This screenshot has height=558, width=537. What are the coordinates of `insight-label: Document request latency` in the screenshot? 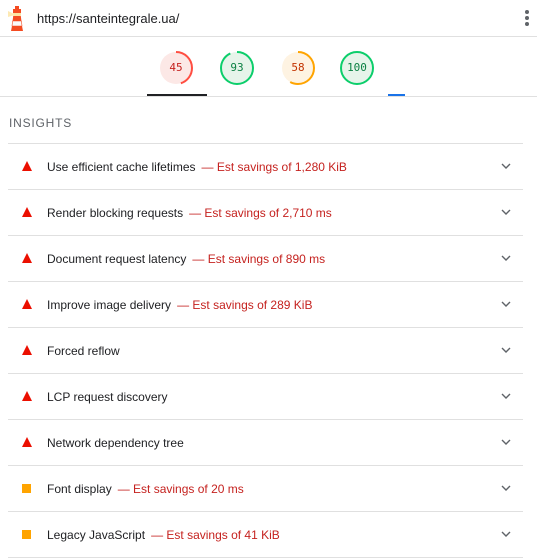 It's located at (117, 259).